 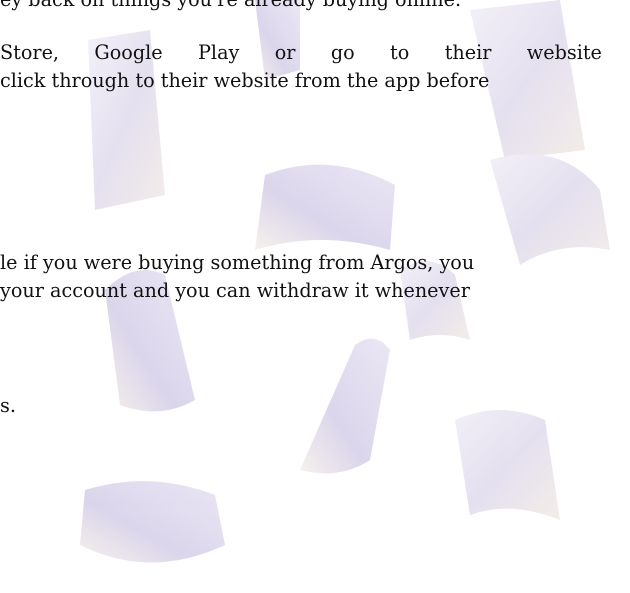 What do you see at coordinates (285, 52) in the screenshot?
I see `word: or` at bounding box center [285, 52].